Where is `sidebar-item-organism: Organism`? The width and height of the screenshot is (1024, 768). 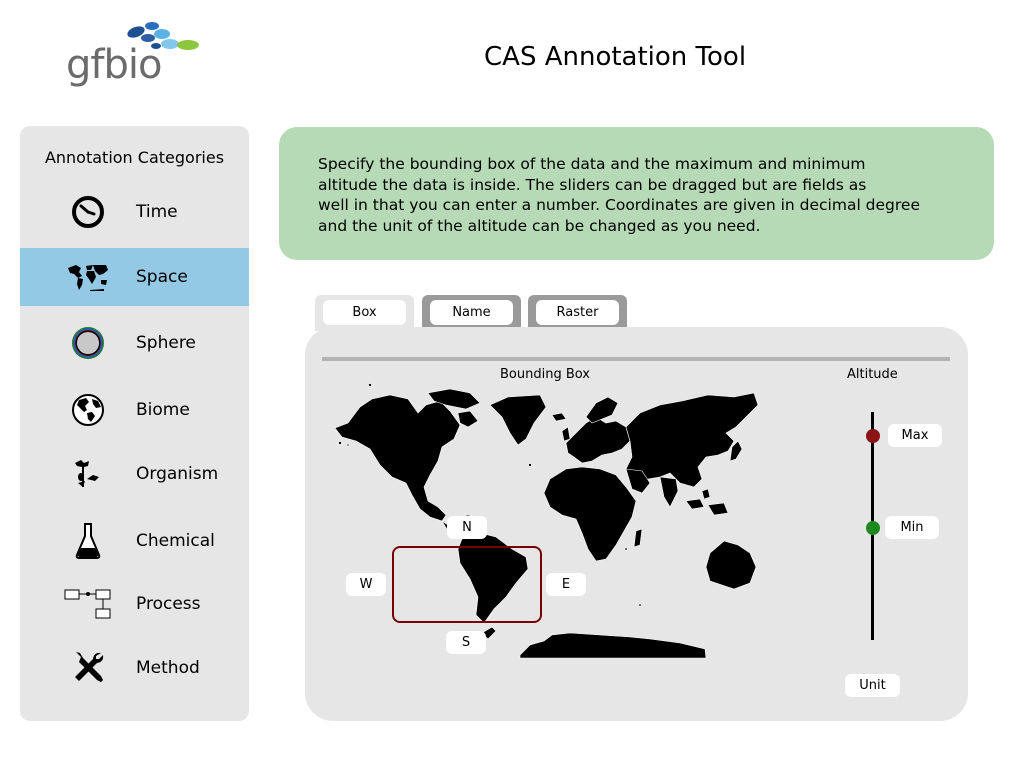 sidebar-item-organism: Organism is located at coordinates (134, 474).